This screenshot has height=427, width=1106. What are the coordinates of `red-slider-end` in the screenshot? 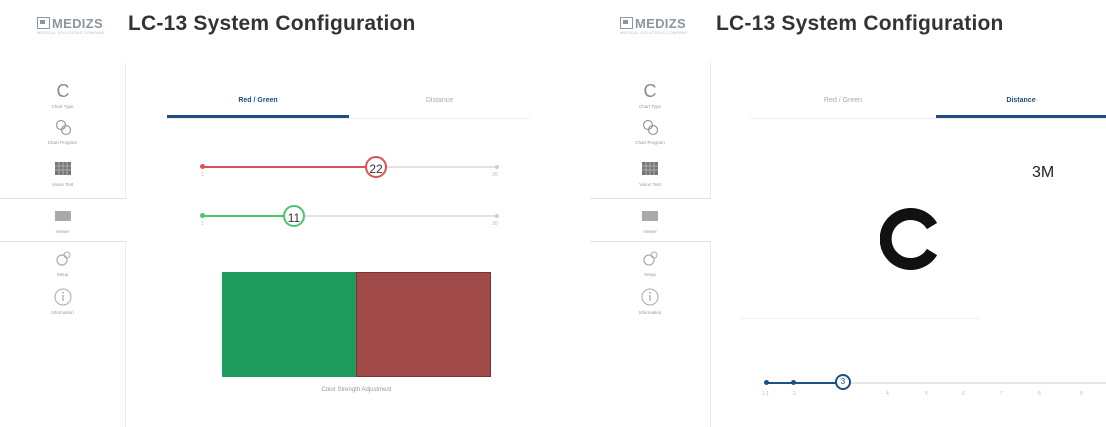 It's located at (497, 167).